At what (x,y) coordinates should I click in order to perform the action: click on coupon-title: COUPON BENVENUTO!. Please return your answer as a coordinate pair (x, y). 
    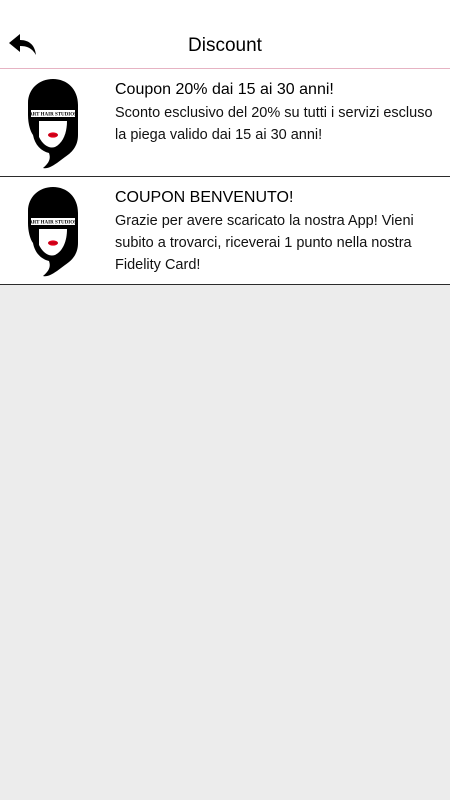
    Looking at the image, I should click on (204, 197).